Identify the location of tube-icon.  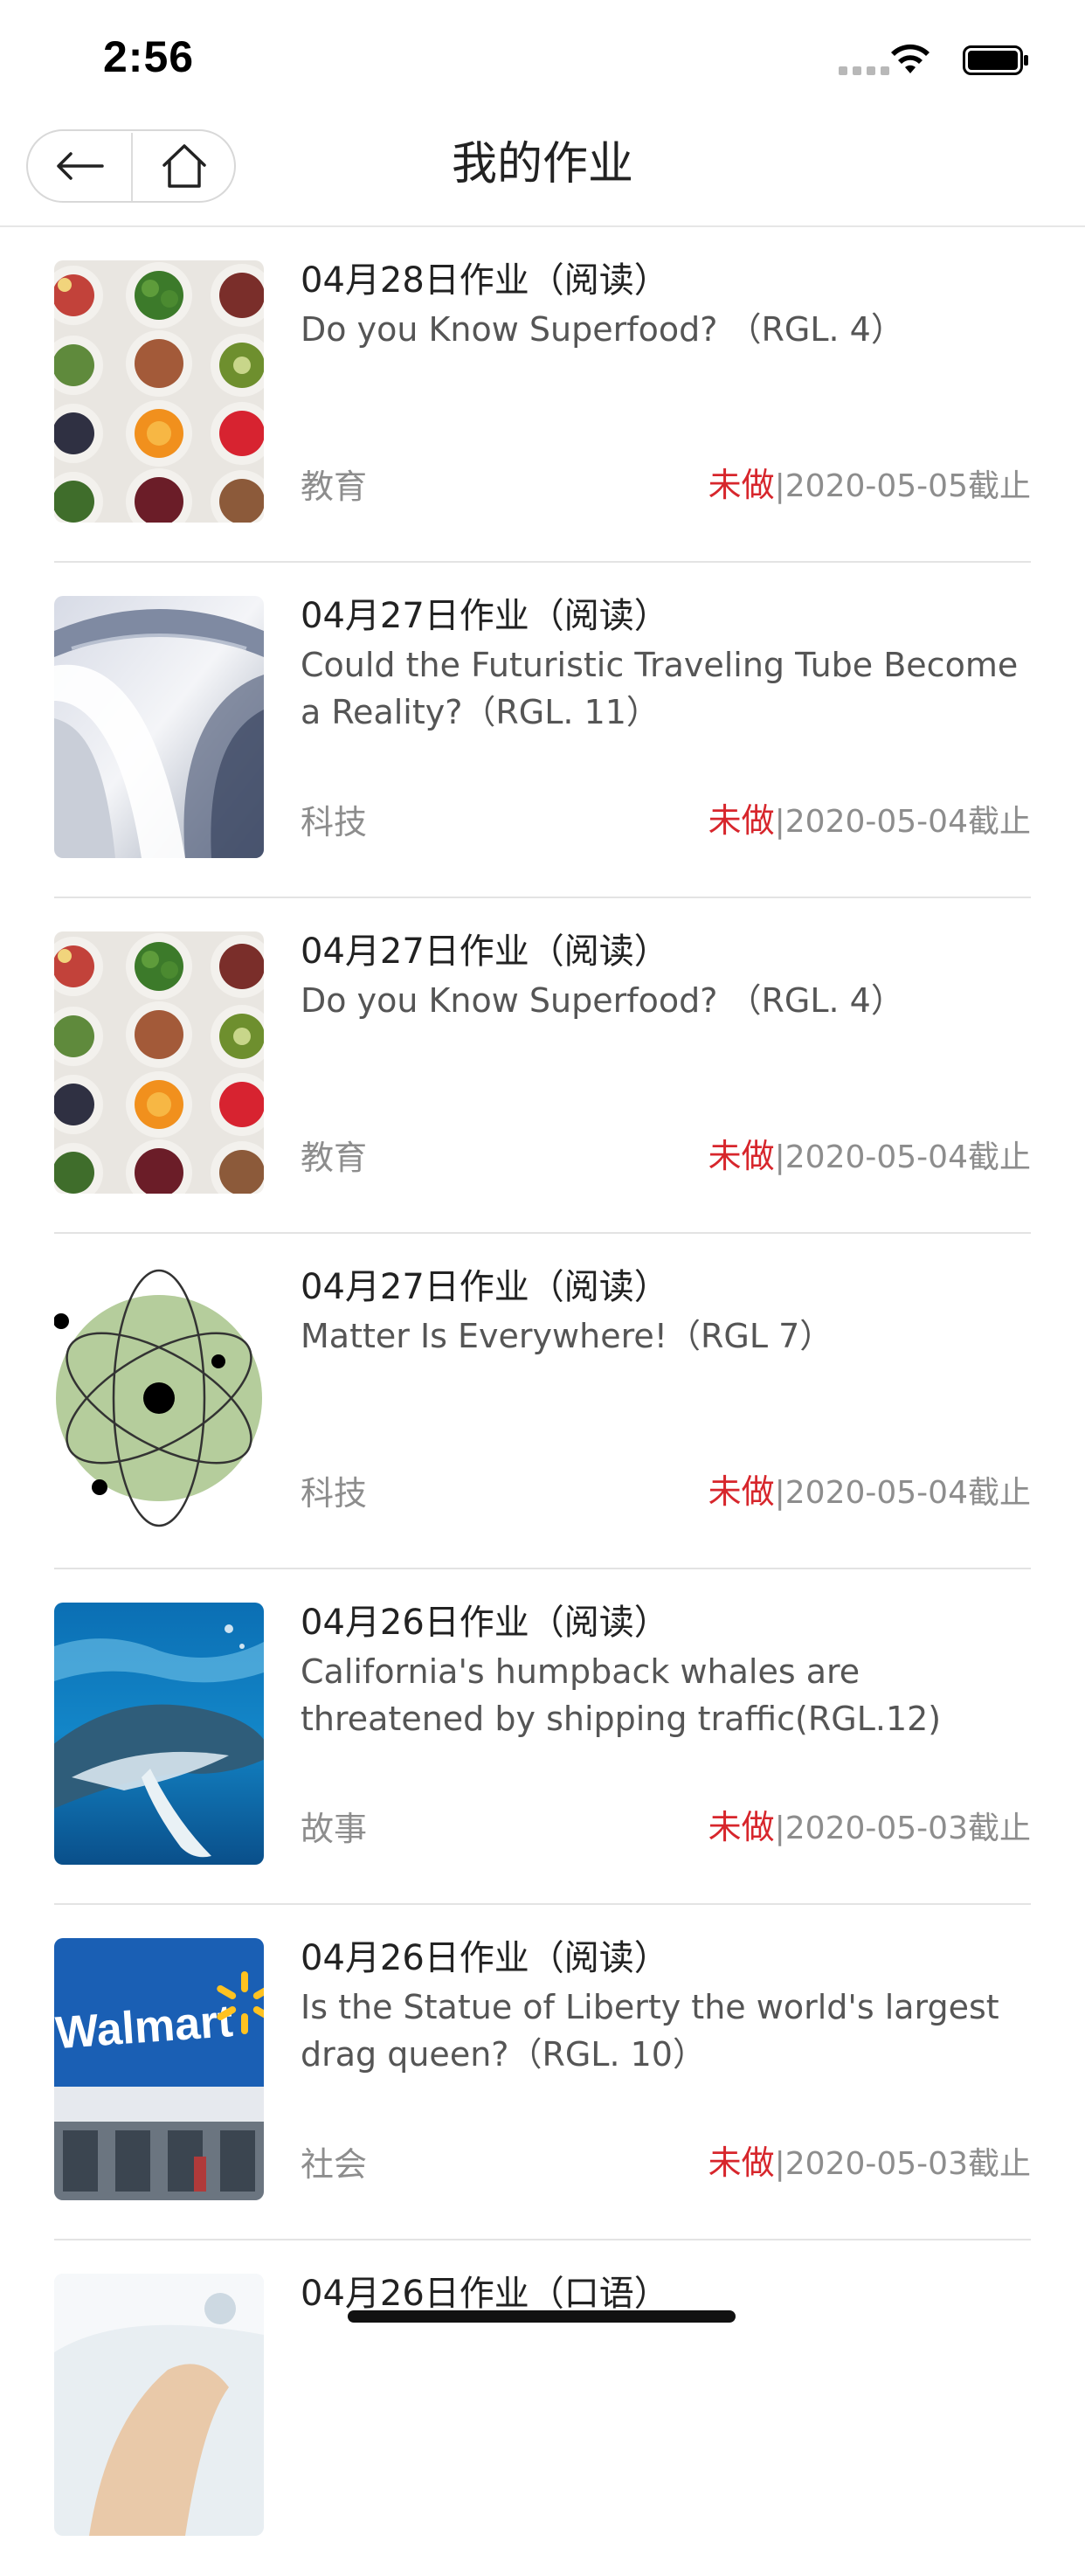
(159, 727).